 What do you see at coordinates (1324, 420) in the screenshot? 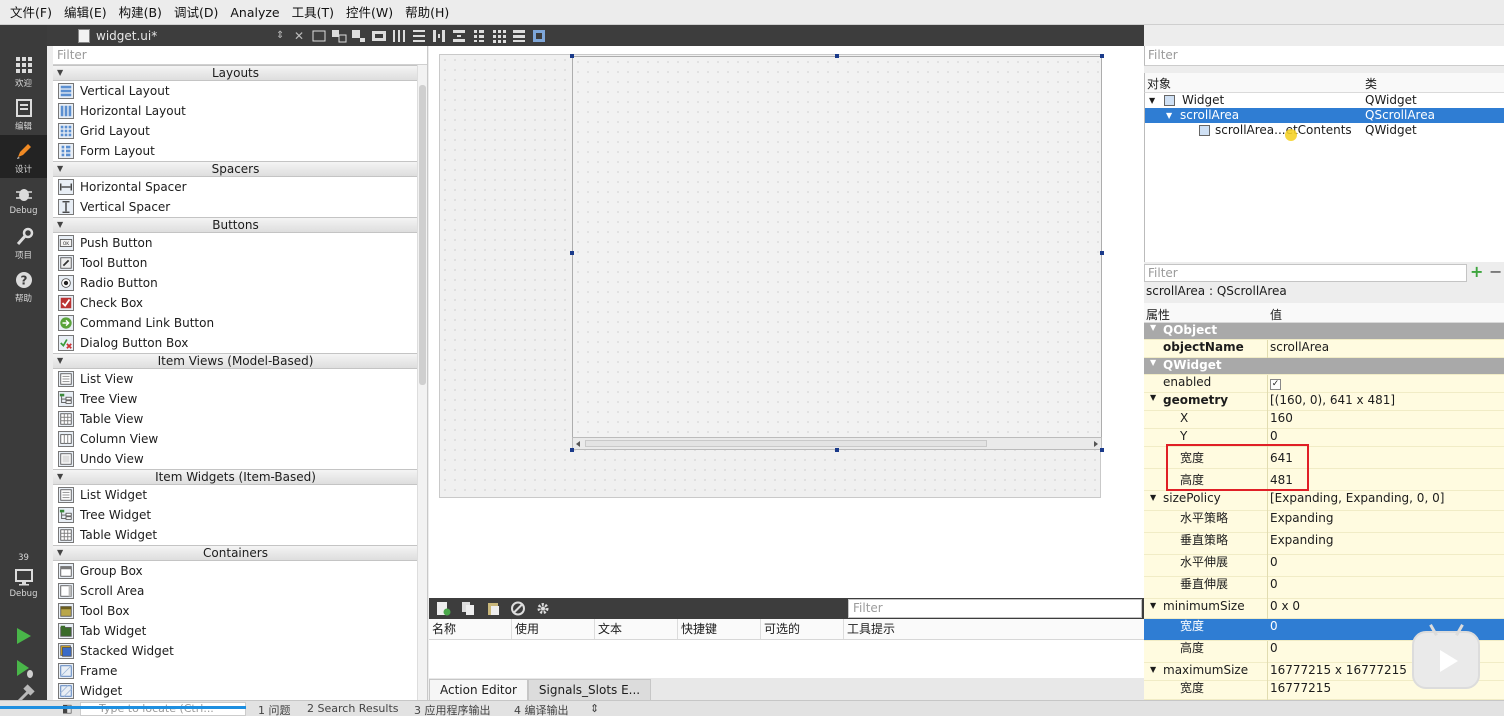
I see `property-row-x: X 160` at bounding box center [1324, 420].